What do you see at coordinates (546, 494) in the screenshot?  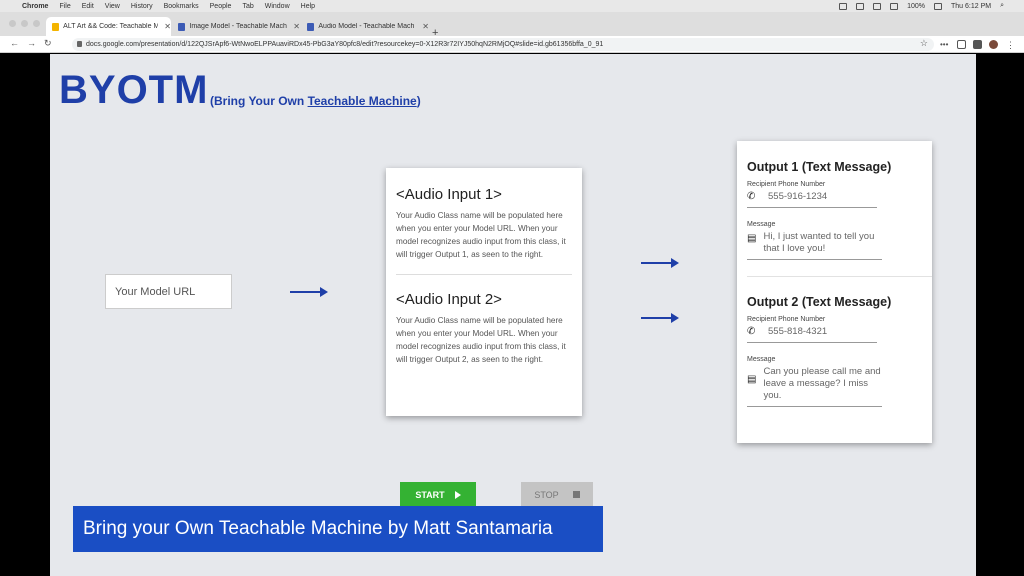 I see `stop-label: STOP` at bounding box center [546, 494].